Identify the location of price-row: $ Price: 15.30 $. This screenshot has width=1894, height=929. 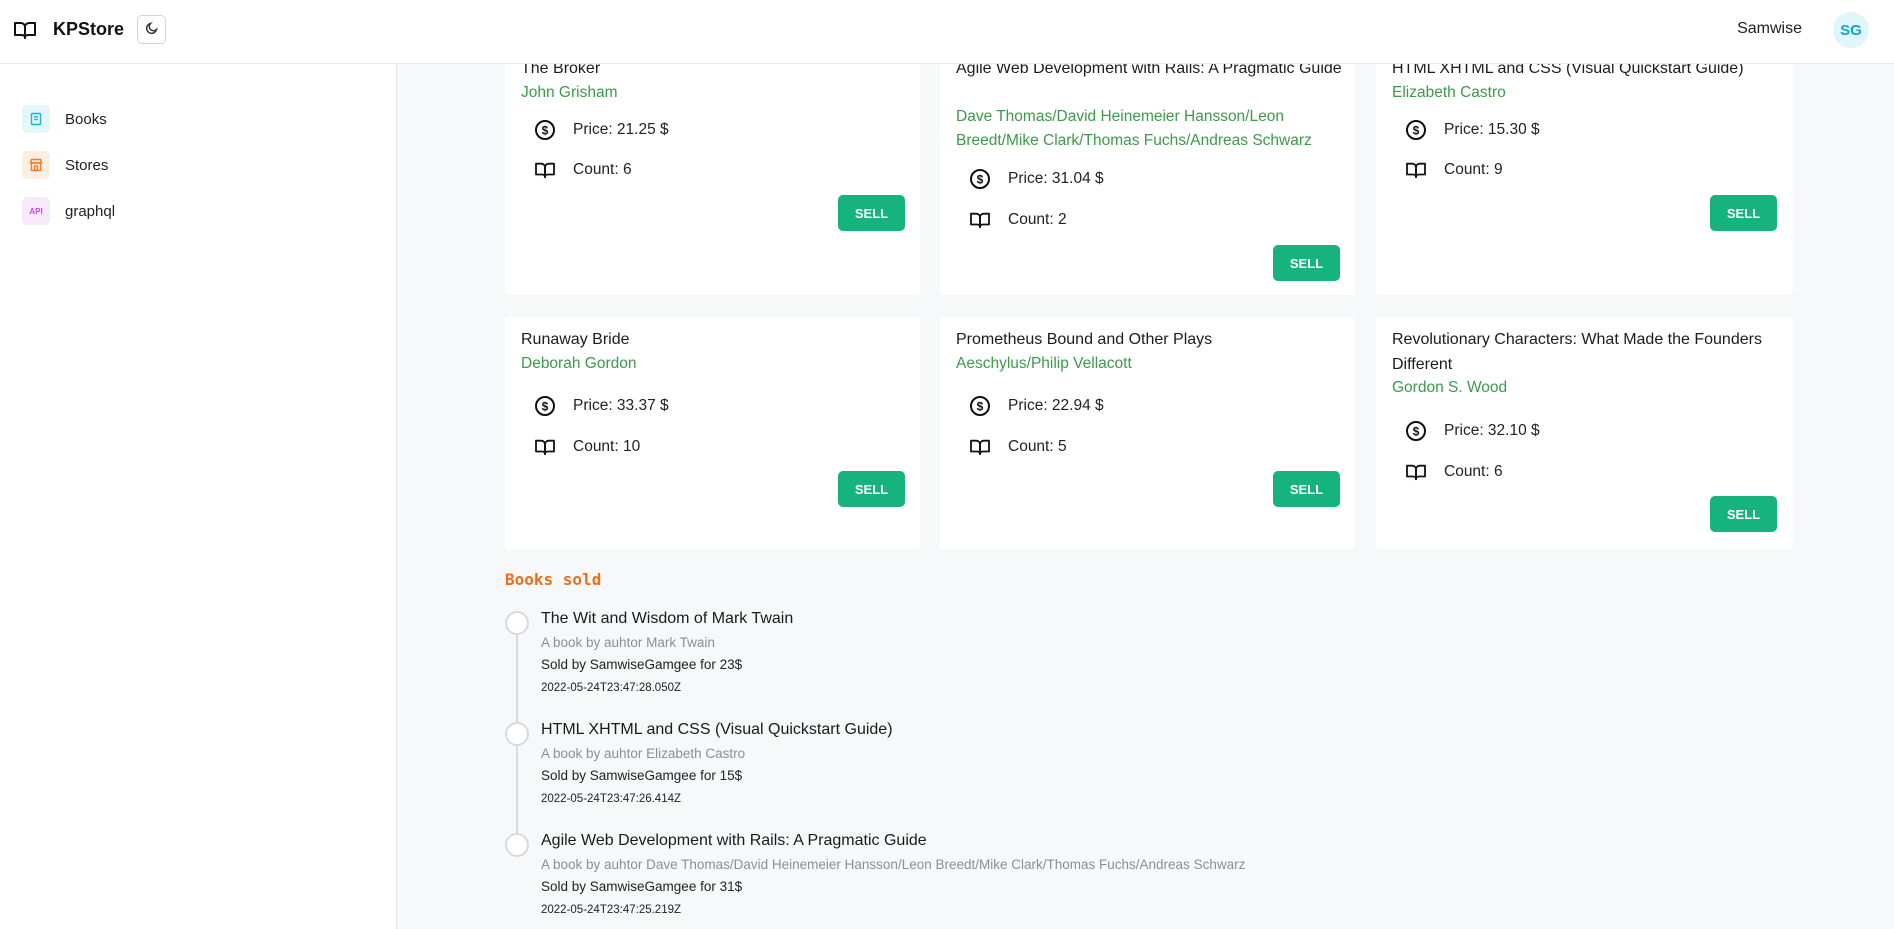
(1472, 130).